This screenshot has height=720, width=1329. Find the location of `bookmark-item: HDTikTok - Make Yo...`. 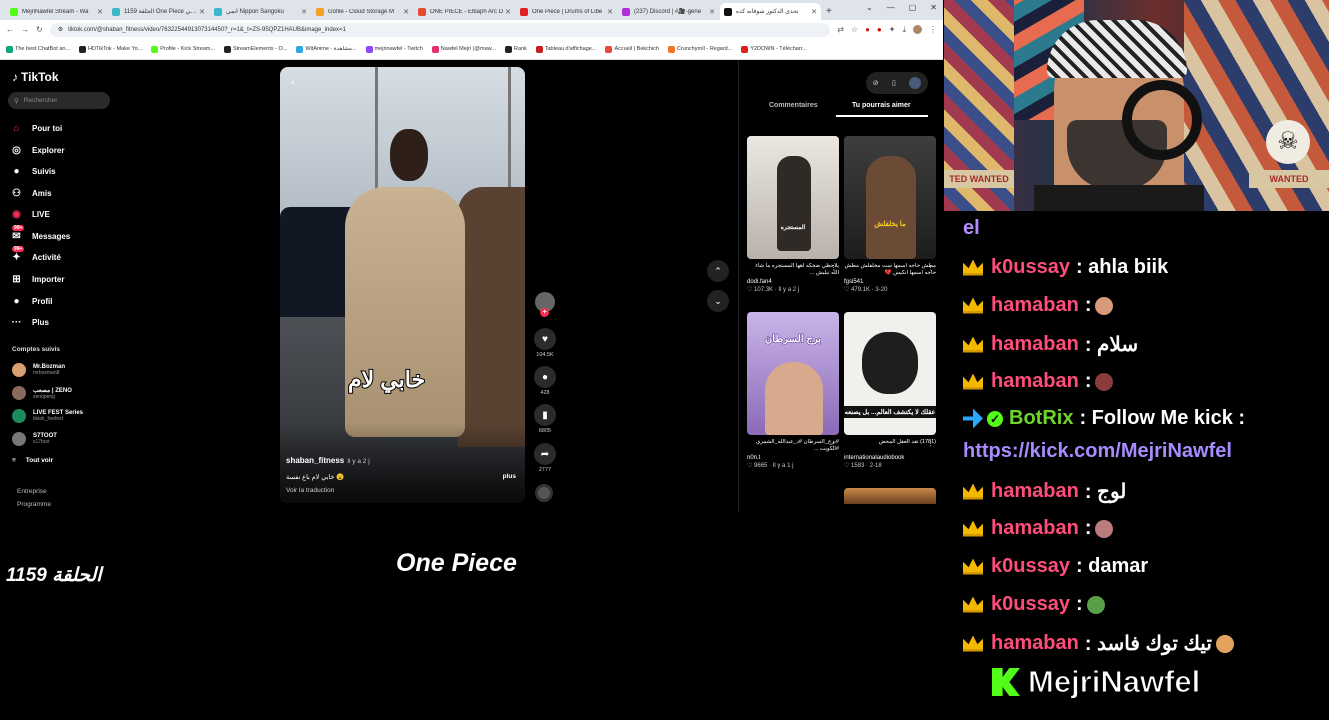

bookmark-item: HDTikTok - Make Yo... is located at coordinates (110, 49).